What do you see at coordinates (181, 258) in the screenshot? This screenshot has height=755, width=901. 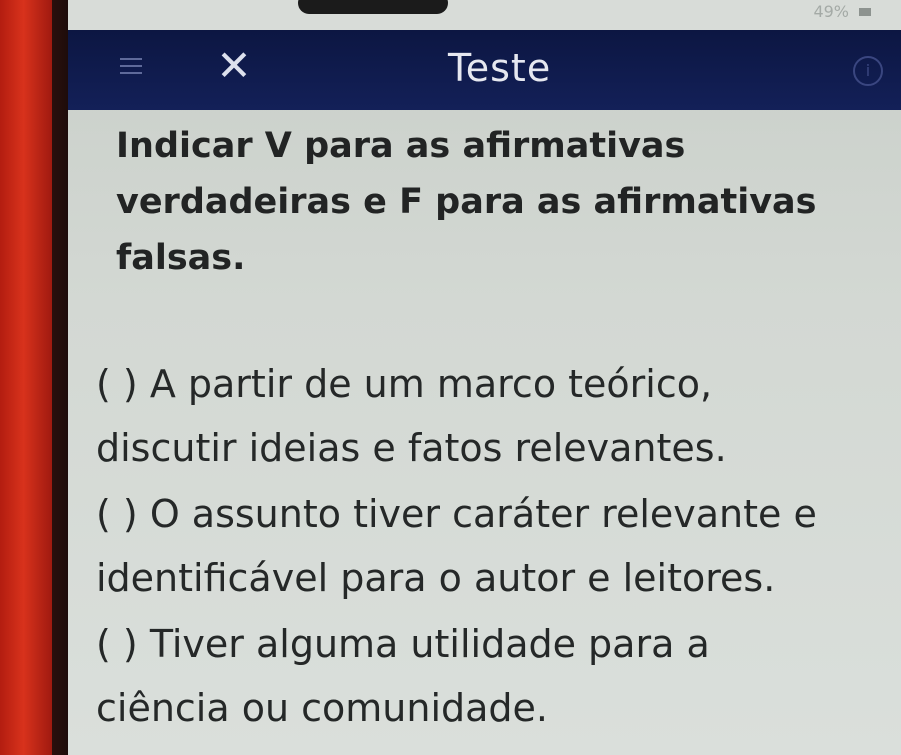 I see `instruction-line: falsas.` at bounding box center [181, 258].